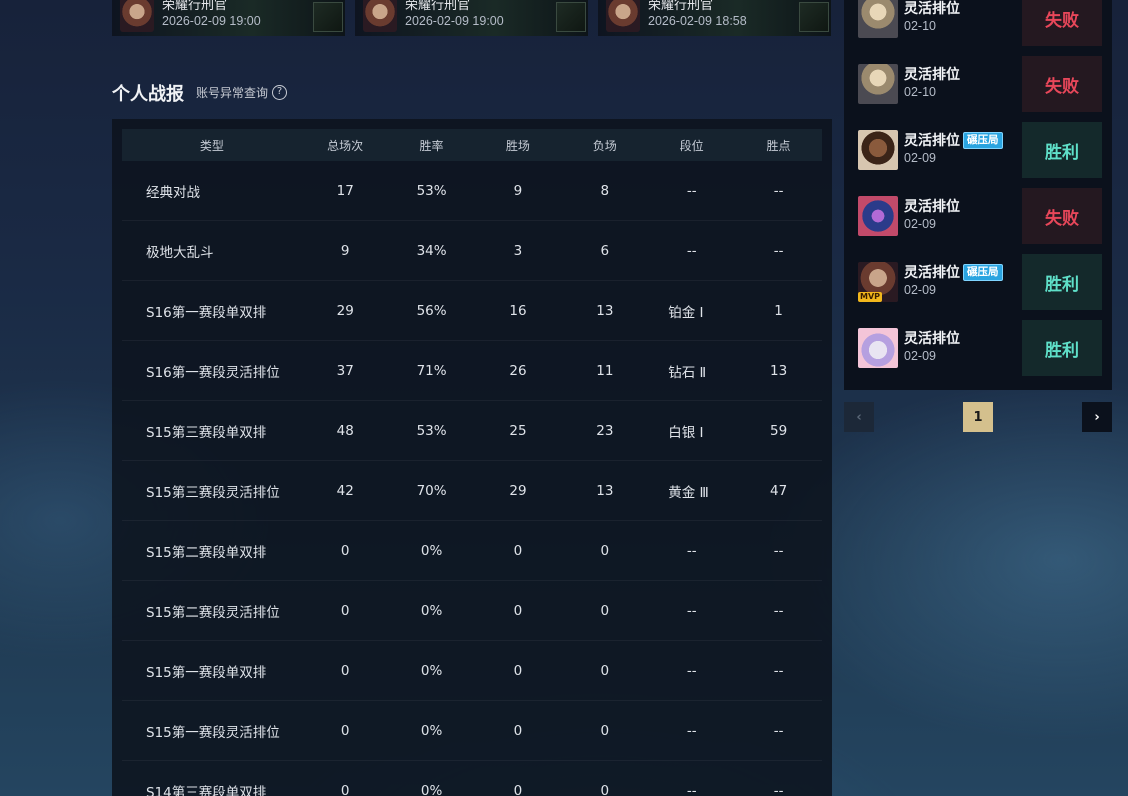  What do you see at coordinates (206, 432) in the screenshot?
I see `cell-type: S15第三赛段单双排` at bounding box center [206, 432].